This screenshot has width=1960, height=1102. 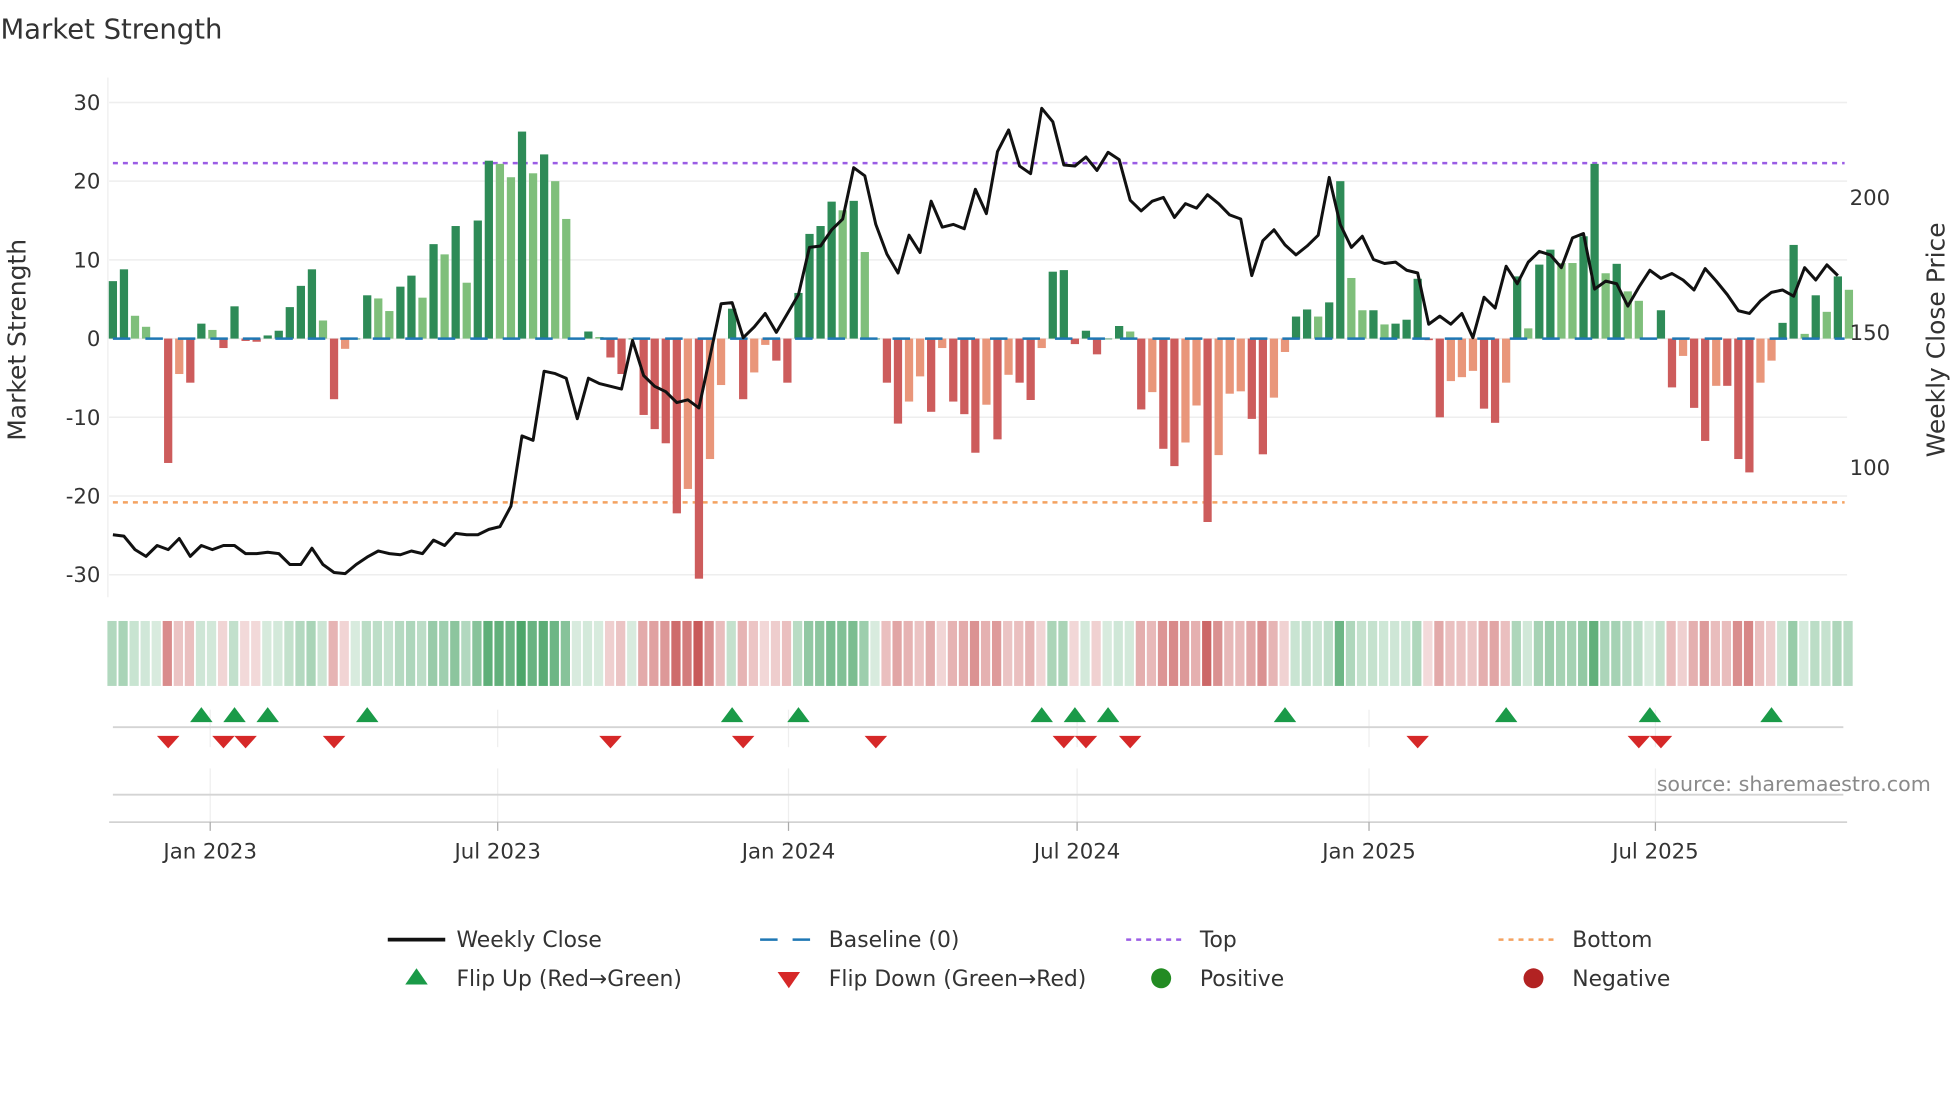 I want to click on strength-heat-strip, so click(x=980, y=653).